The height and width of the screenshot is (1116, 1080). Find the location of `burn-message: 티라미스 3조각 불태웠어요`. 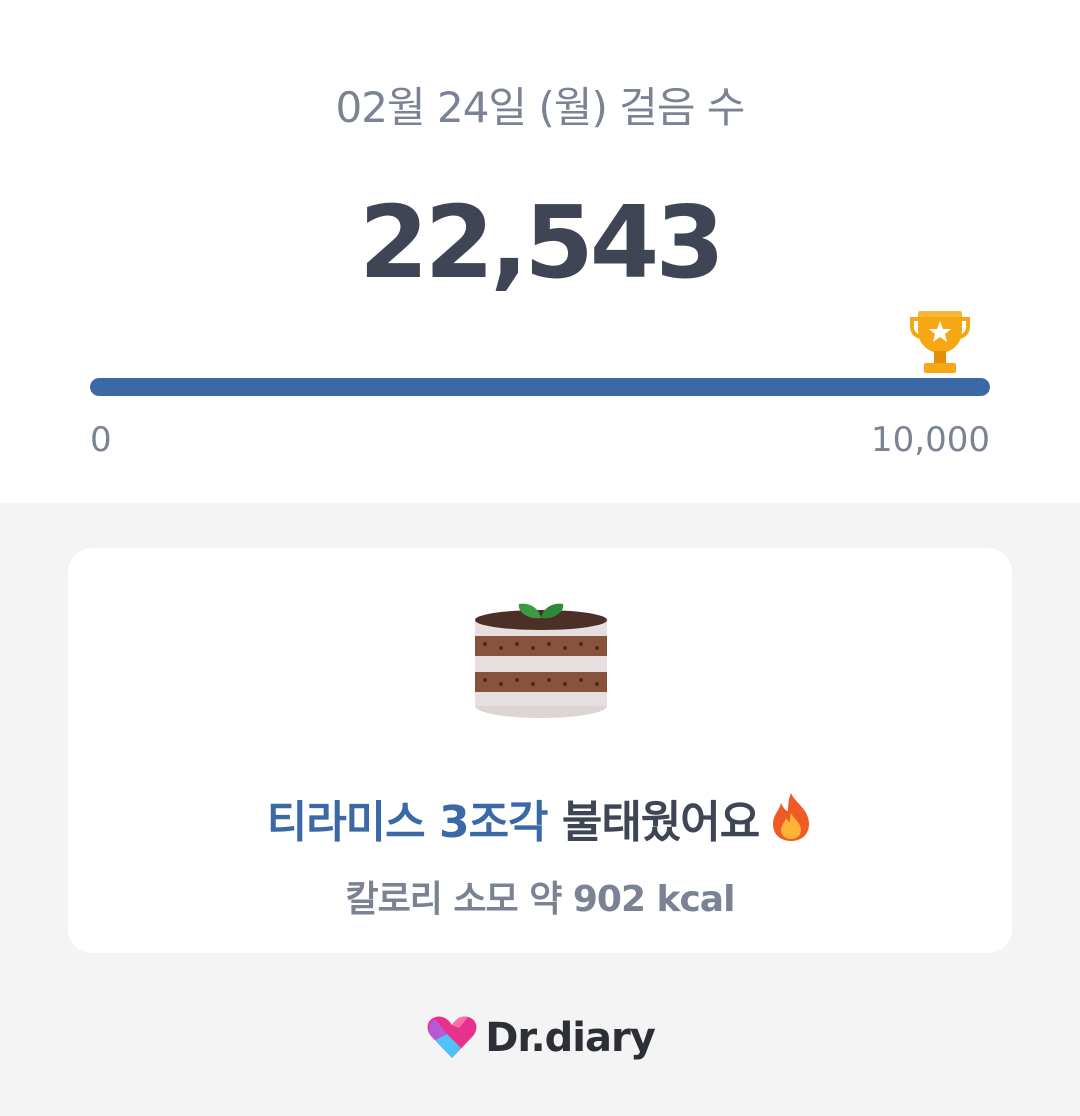

burn-message: 티라미스 3조각 불태웠어요 is located at coordinates (540, 818).